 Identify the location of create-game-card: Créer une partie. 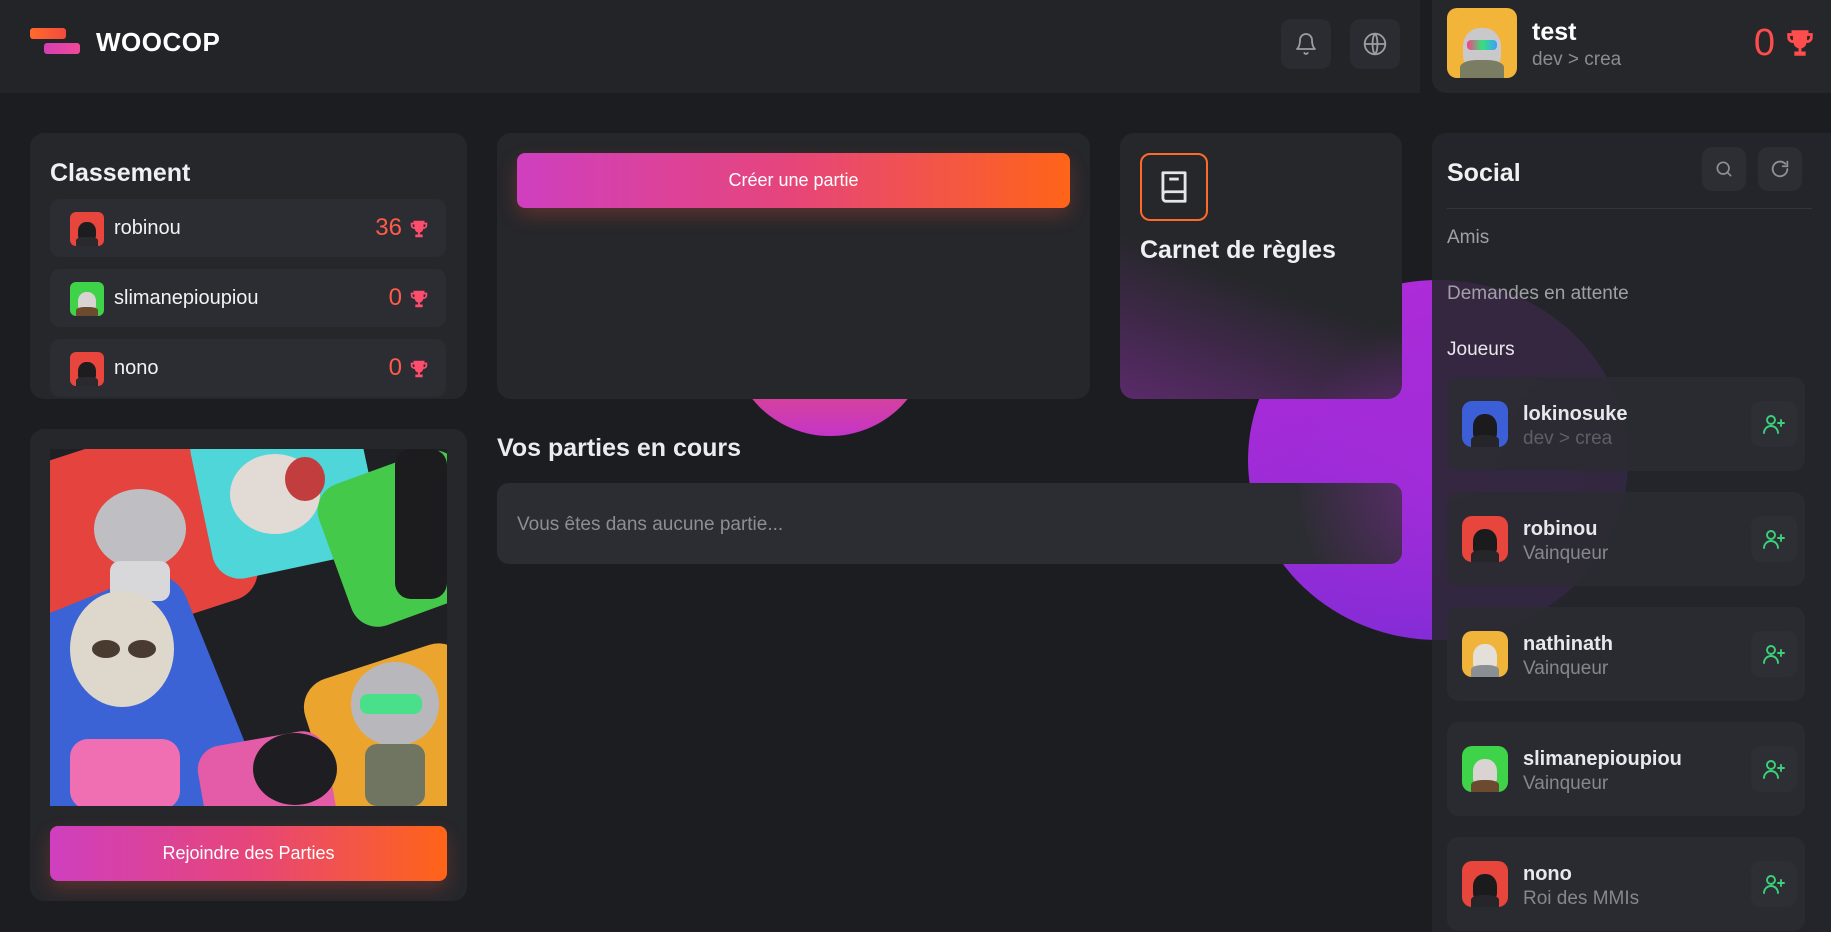
(793, 266).